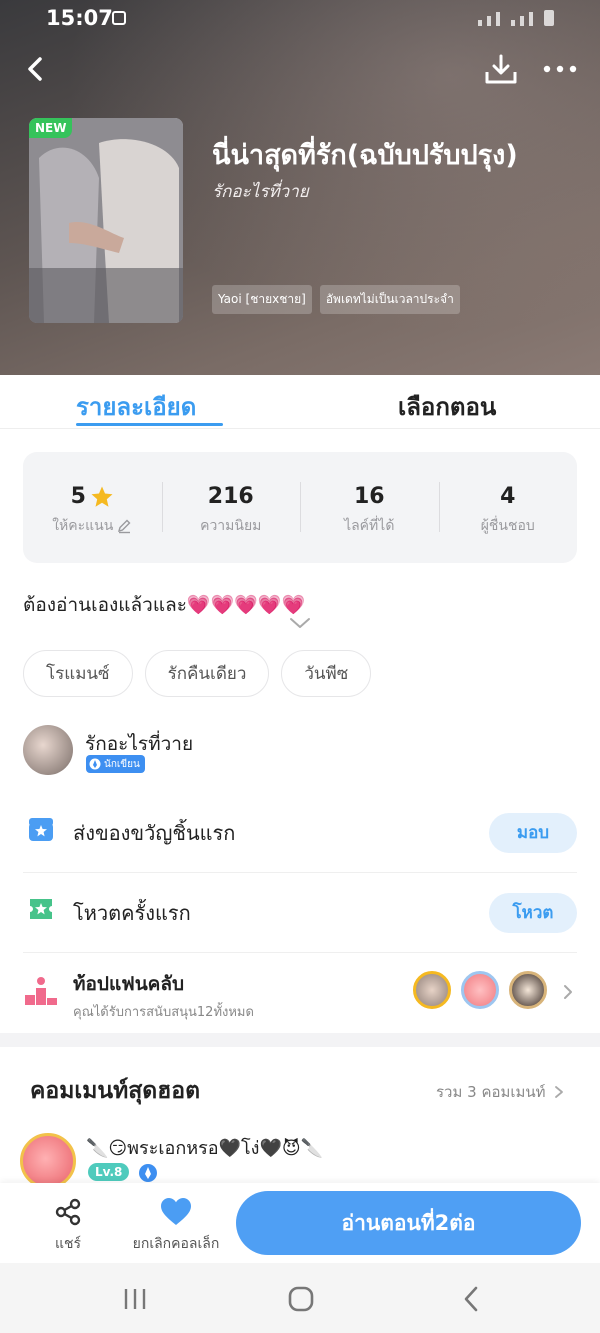 This screenshot has width=600, height=1333. I want to click on popularity-label: ความนิยม, so click(231, 526).